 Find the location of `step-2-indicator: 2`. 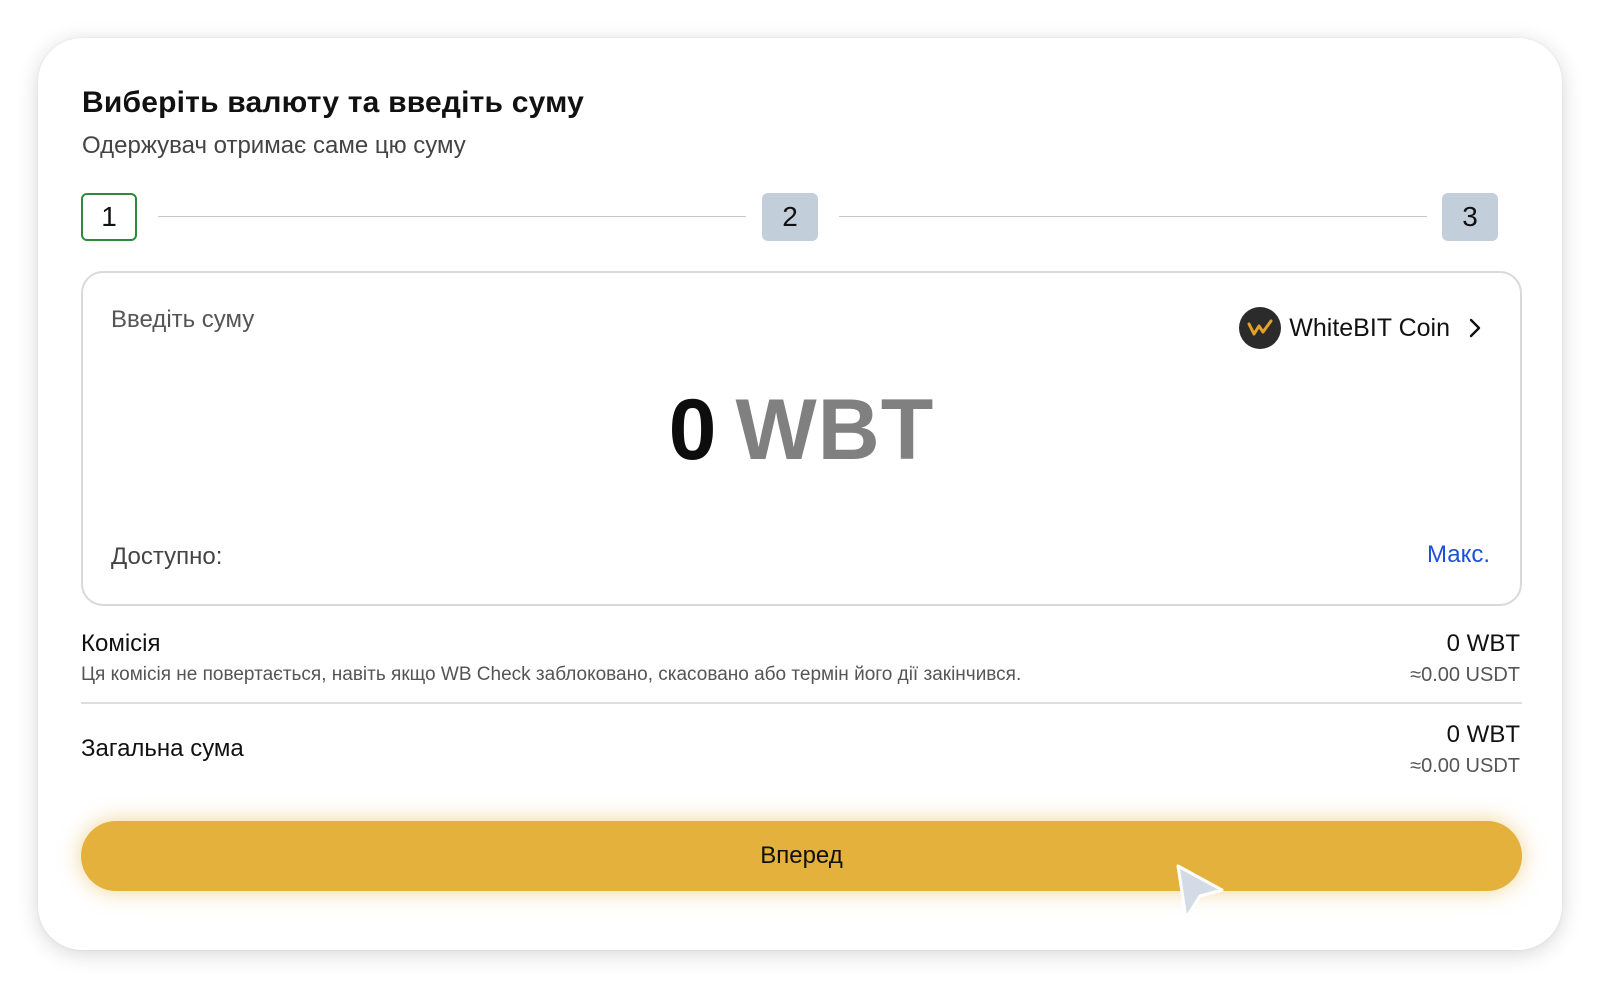

step-2-indicator: 2 is located at coordinates (790, 217).